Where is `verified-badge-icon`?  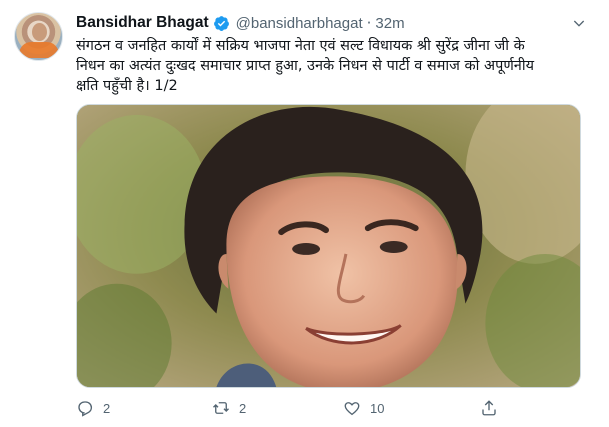 verified-badge-icon is located at coordinates (221, 23).